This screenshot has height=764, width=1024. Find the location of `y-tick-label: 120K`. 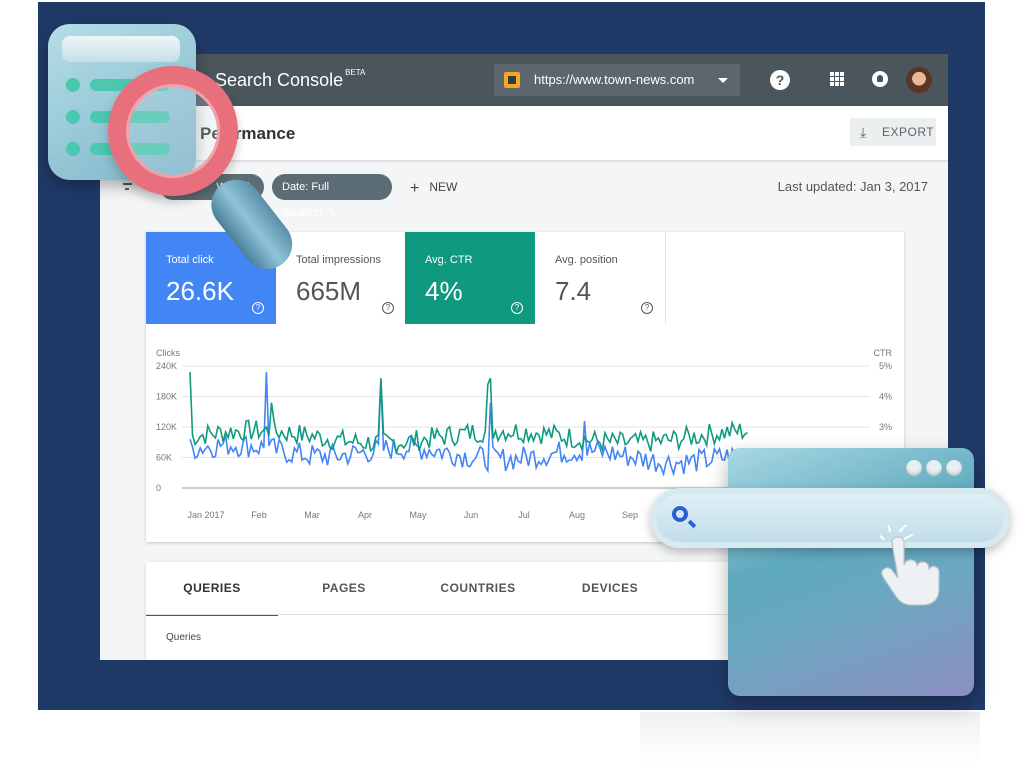

y-tick-label: 120K is located at coordinates (166, 427).